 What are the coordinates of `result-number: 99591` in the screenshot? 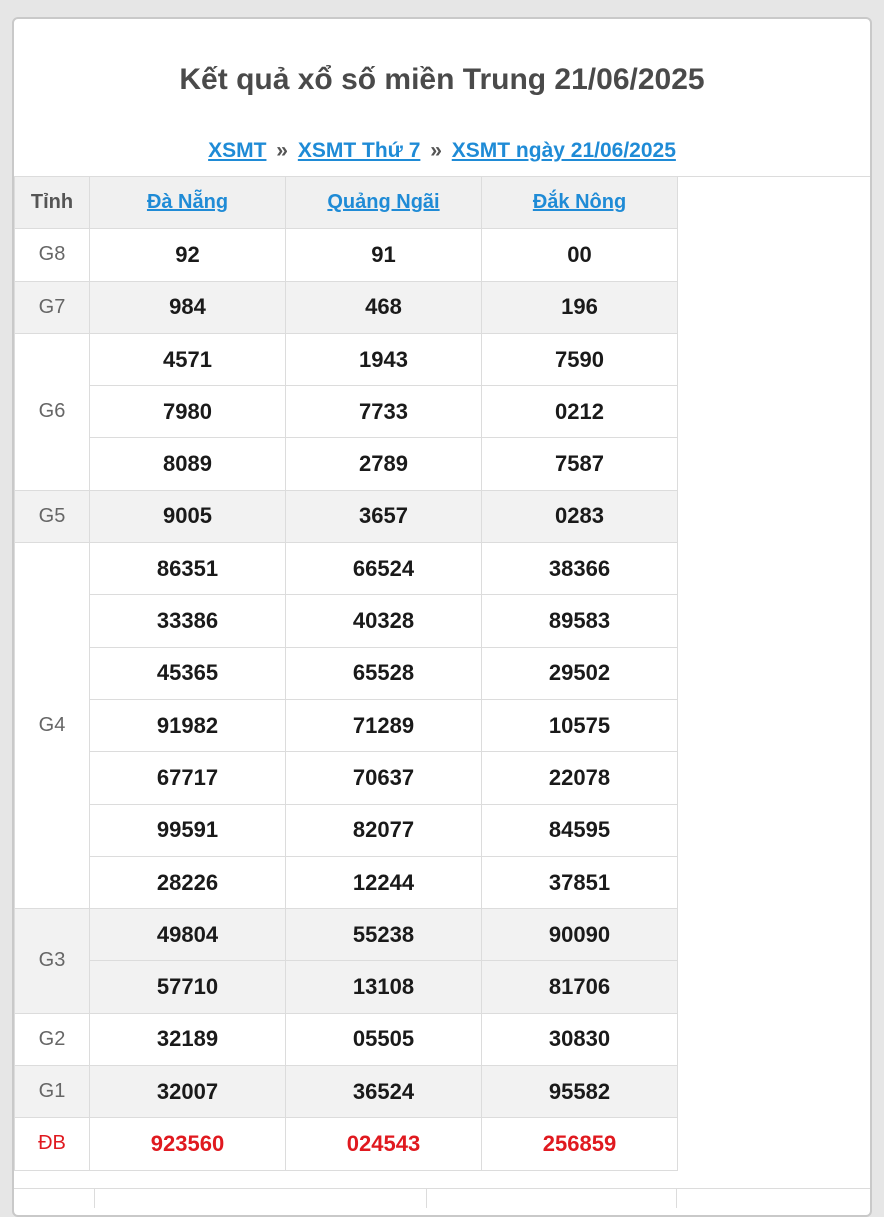 It's located at (187, 830).